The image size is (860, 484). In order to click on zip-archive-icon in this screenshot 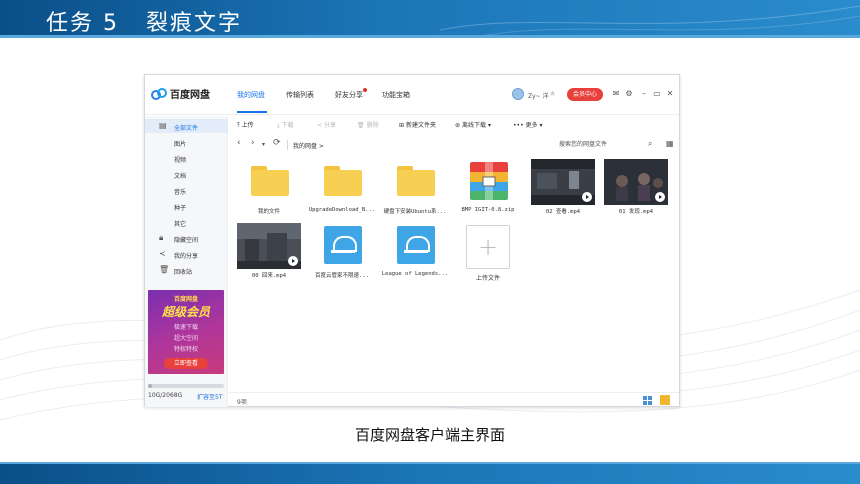, I will do `click(488, 181)`.